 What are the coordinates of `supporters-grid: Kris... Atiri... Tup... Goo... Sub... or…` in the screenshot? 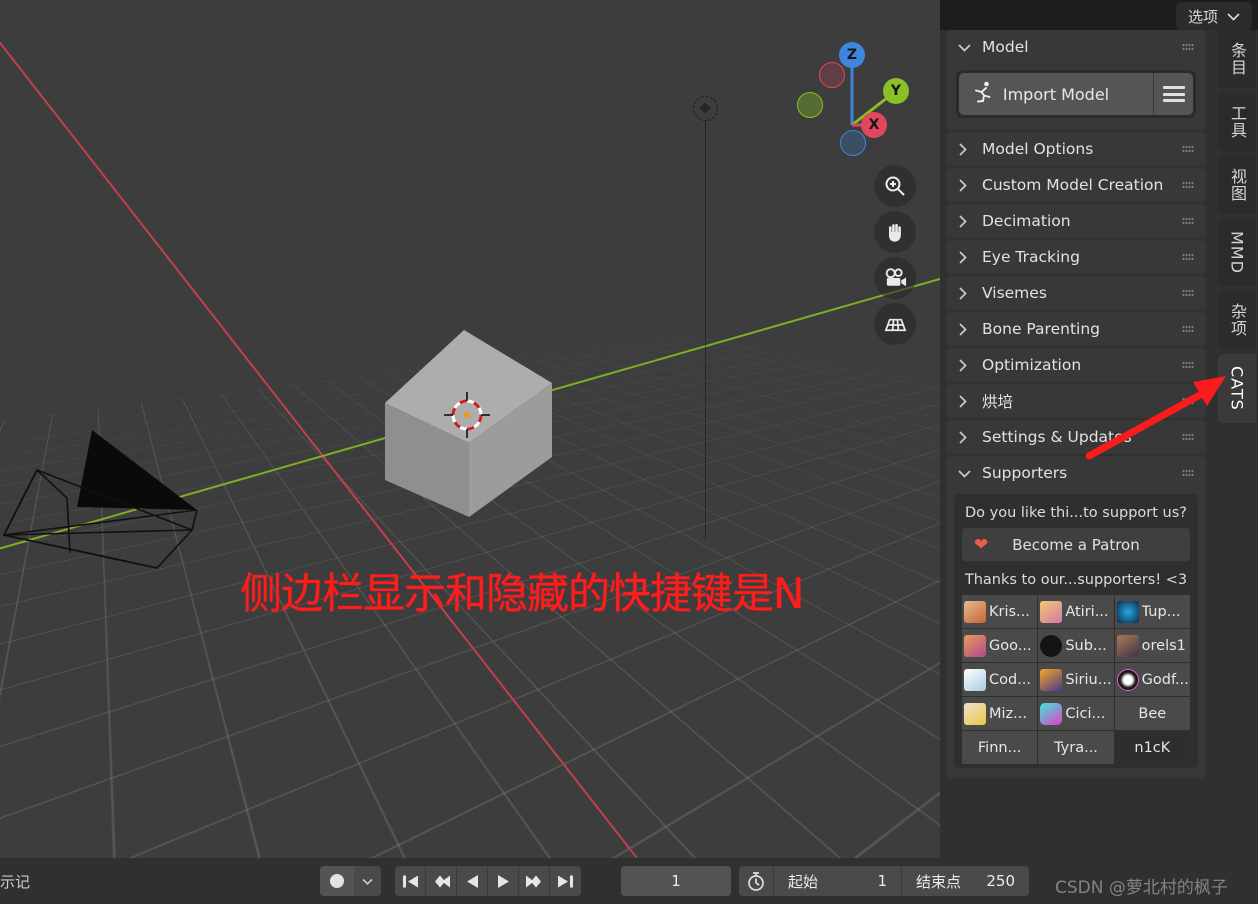 It's located at (1076, 679).